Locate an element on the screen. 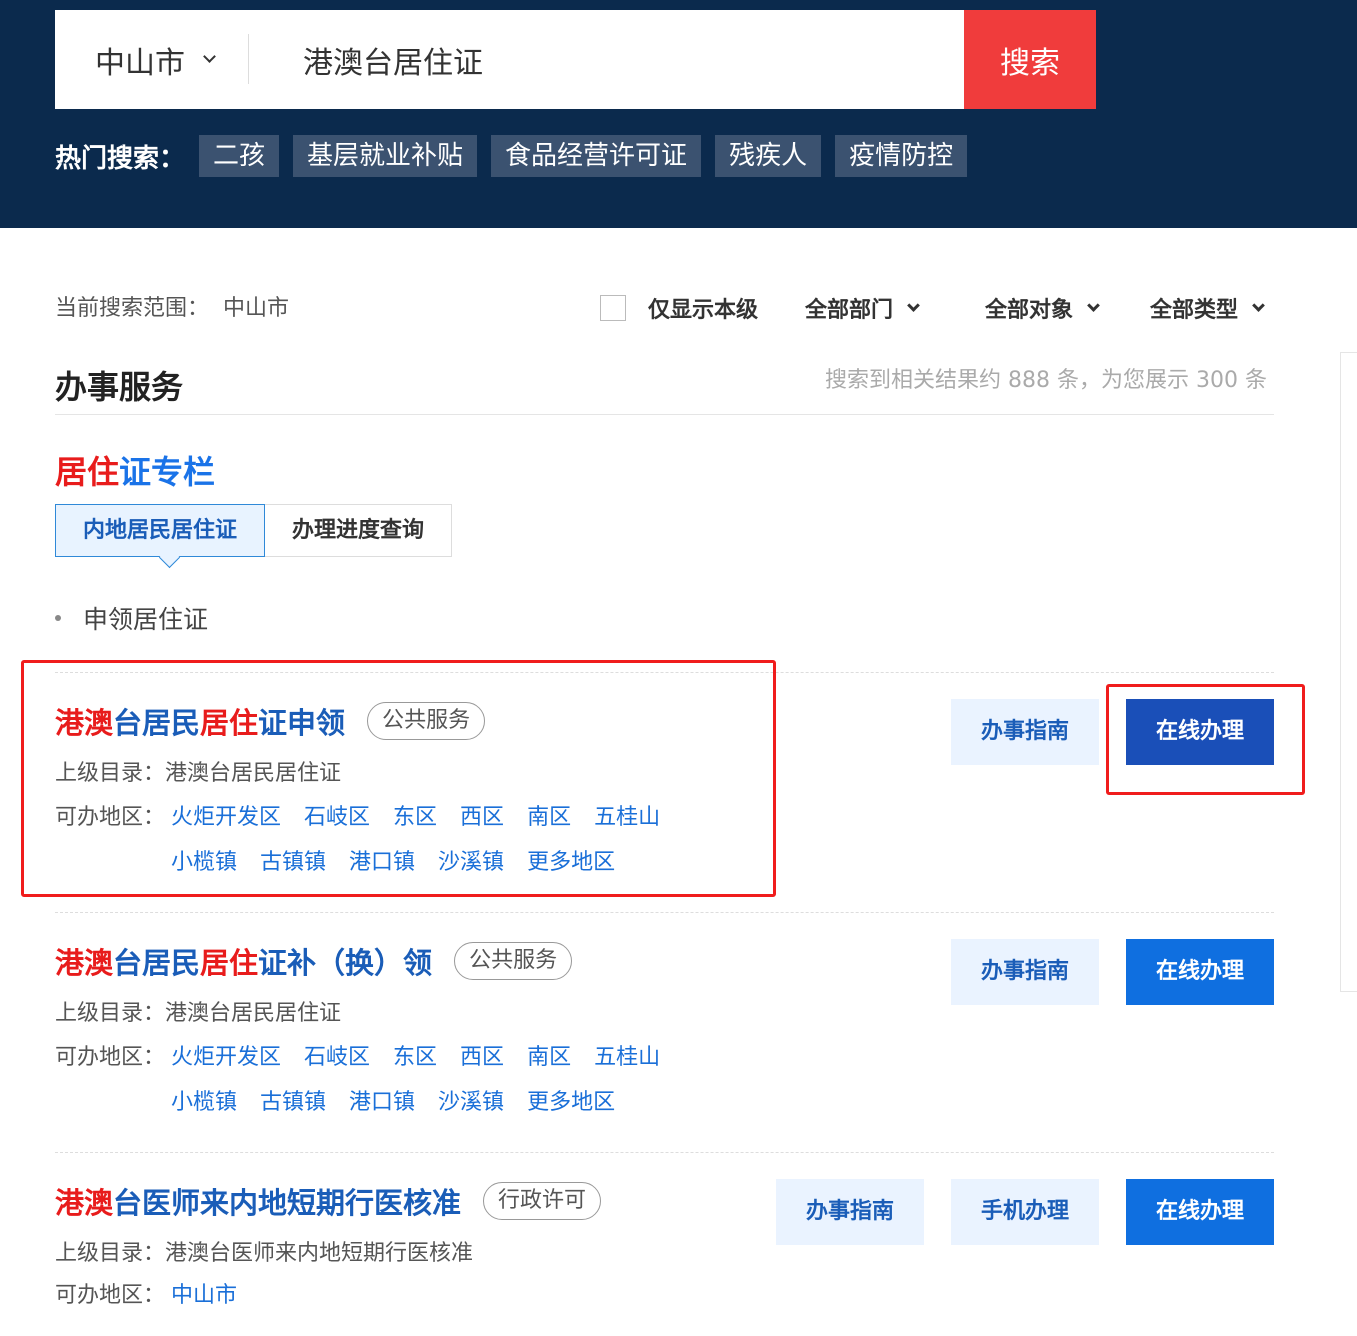  city-select-label: 中山市 is located at coordinates (140, 63).